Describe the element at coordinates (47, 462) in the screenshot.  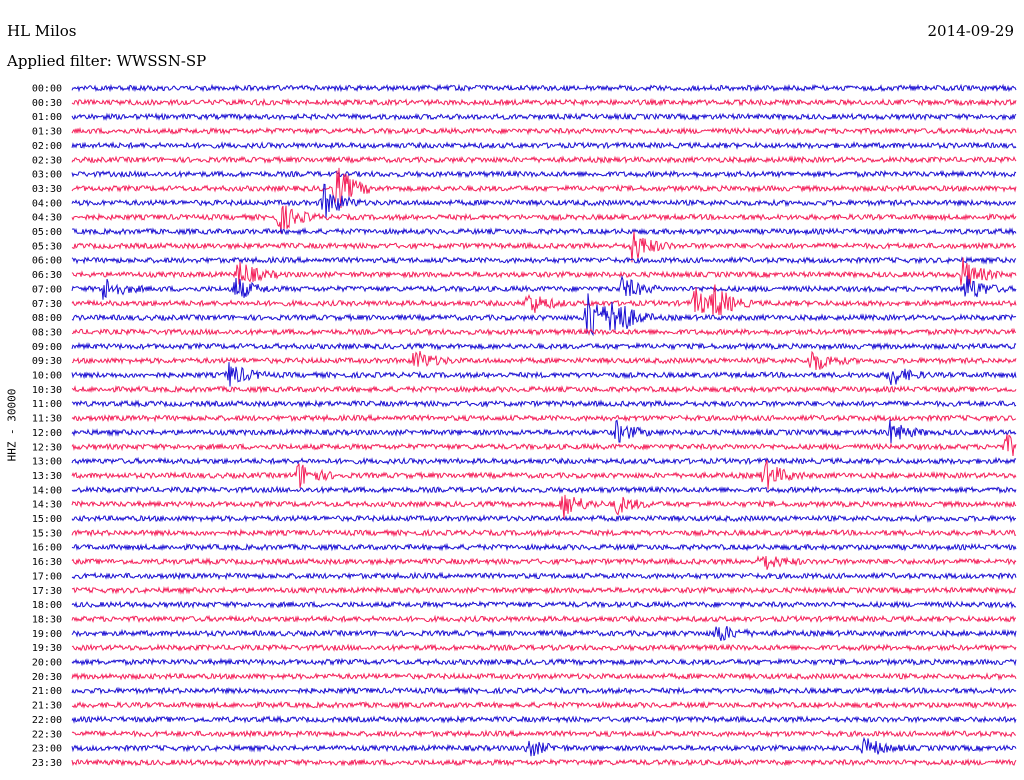
I see `row-time-label: 13:00` at that location.